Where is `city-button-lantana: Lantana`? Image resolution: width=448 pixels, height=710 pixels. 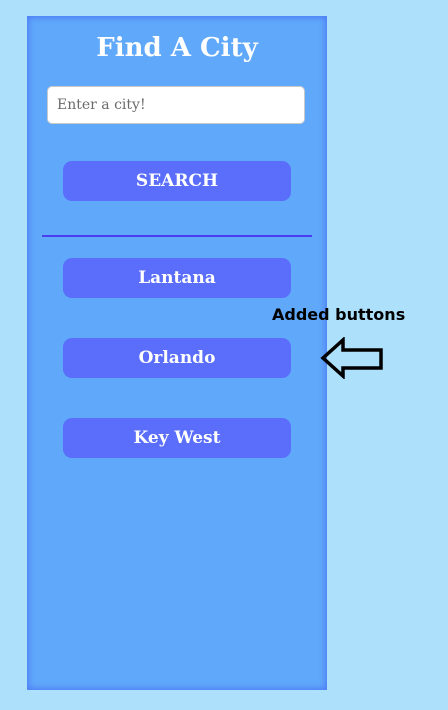 city-button-lantana: Lantana is located at coordinates (177, 278).